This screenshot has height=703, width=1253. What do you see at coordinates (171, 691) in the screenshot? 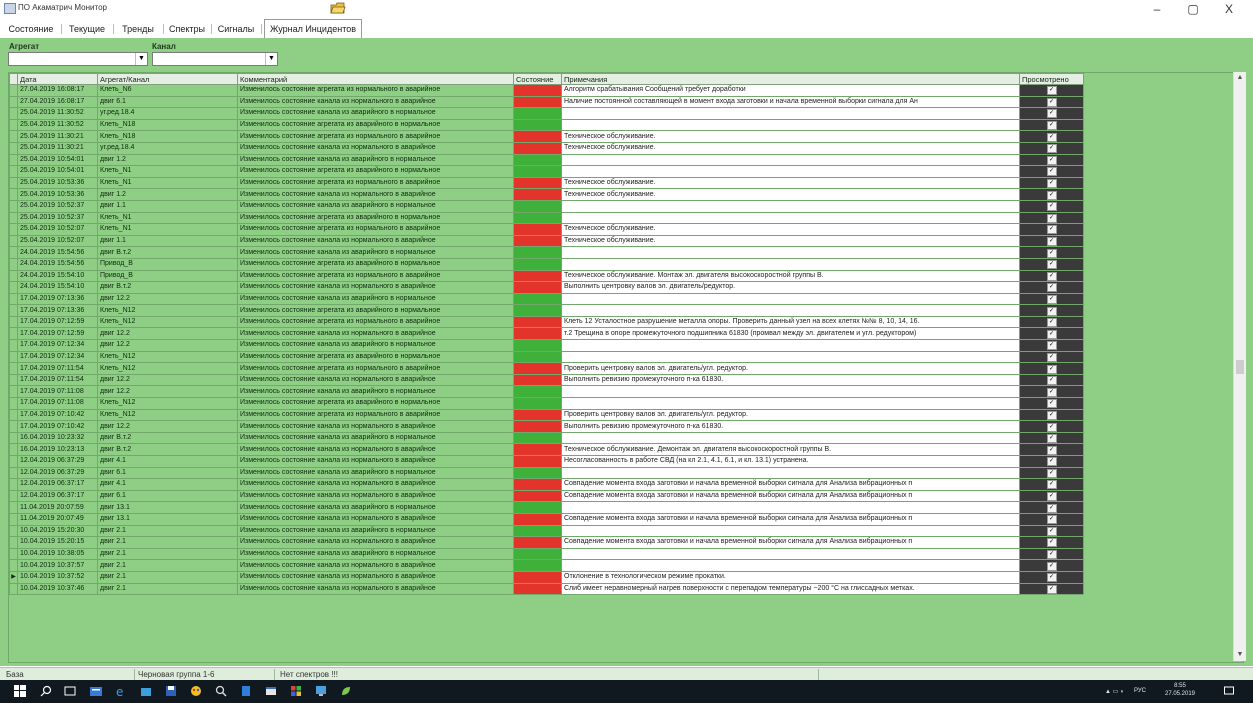
I see `save-disk-icon` at bounding box center [171, 691].